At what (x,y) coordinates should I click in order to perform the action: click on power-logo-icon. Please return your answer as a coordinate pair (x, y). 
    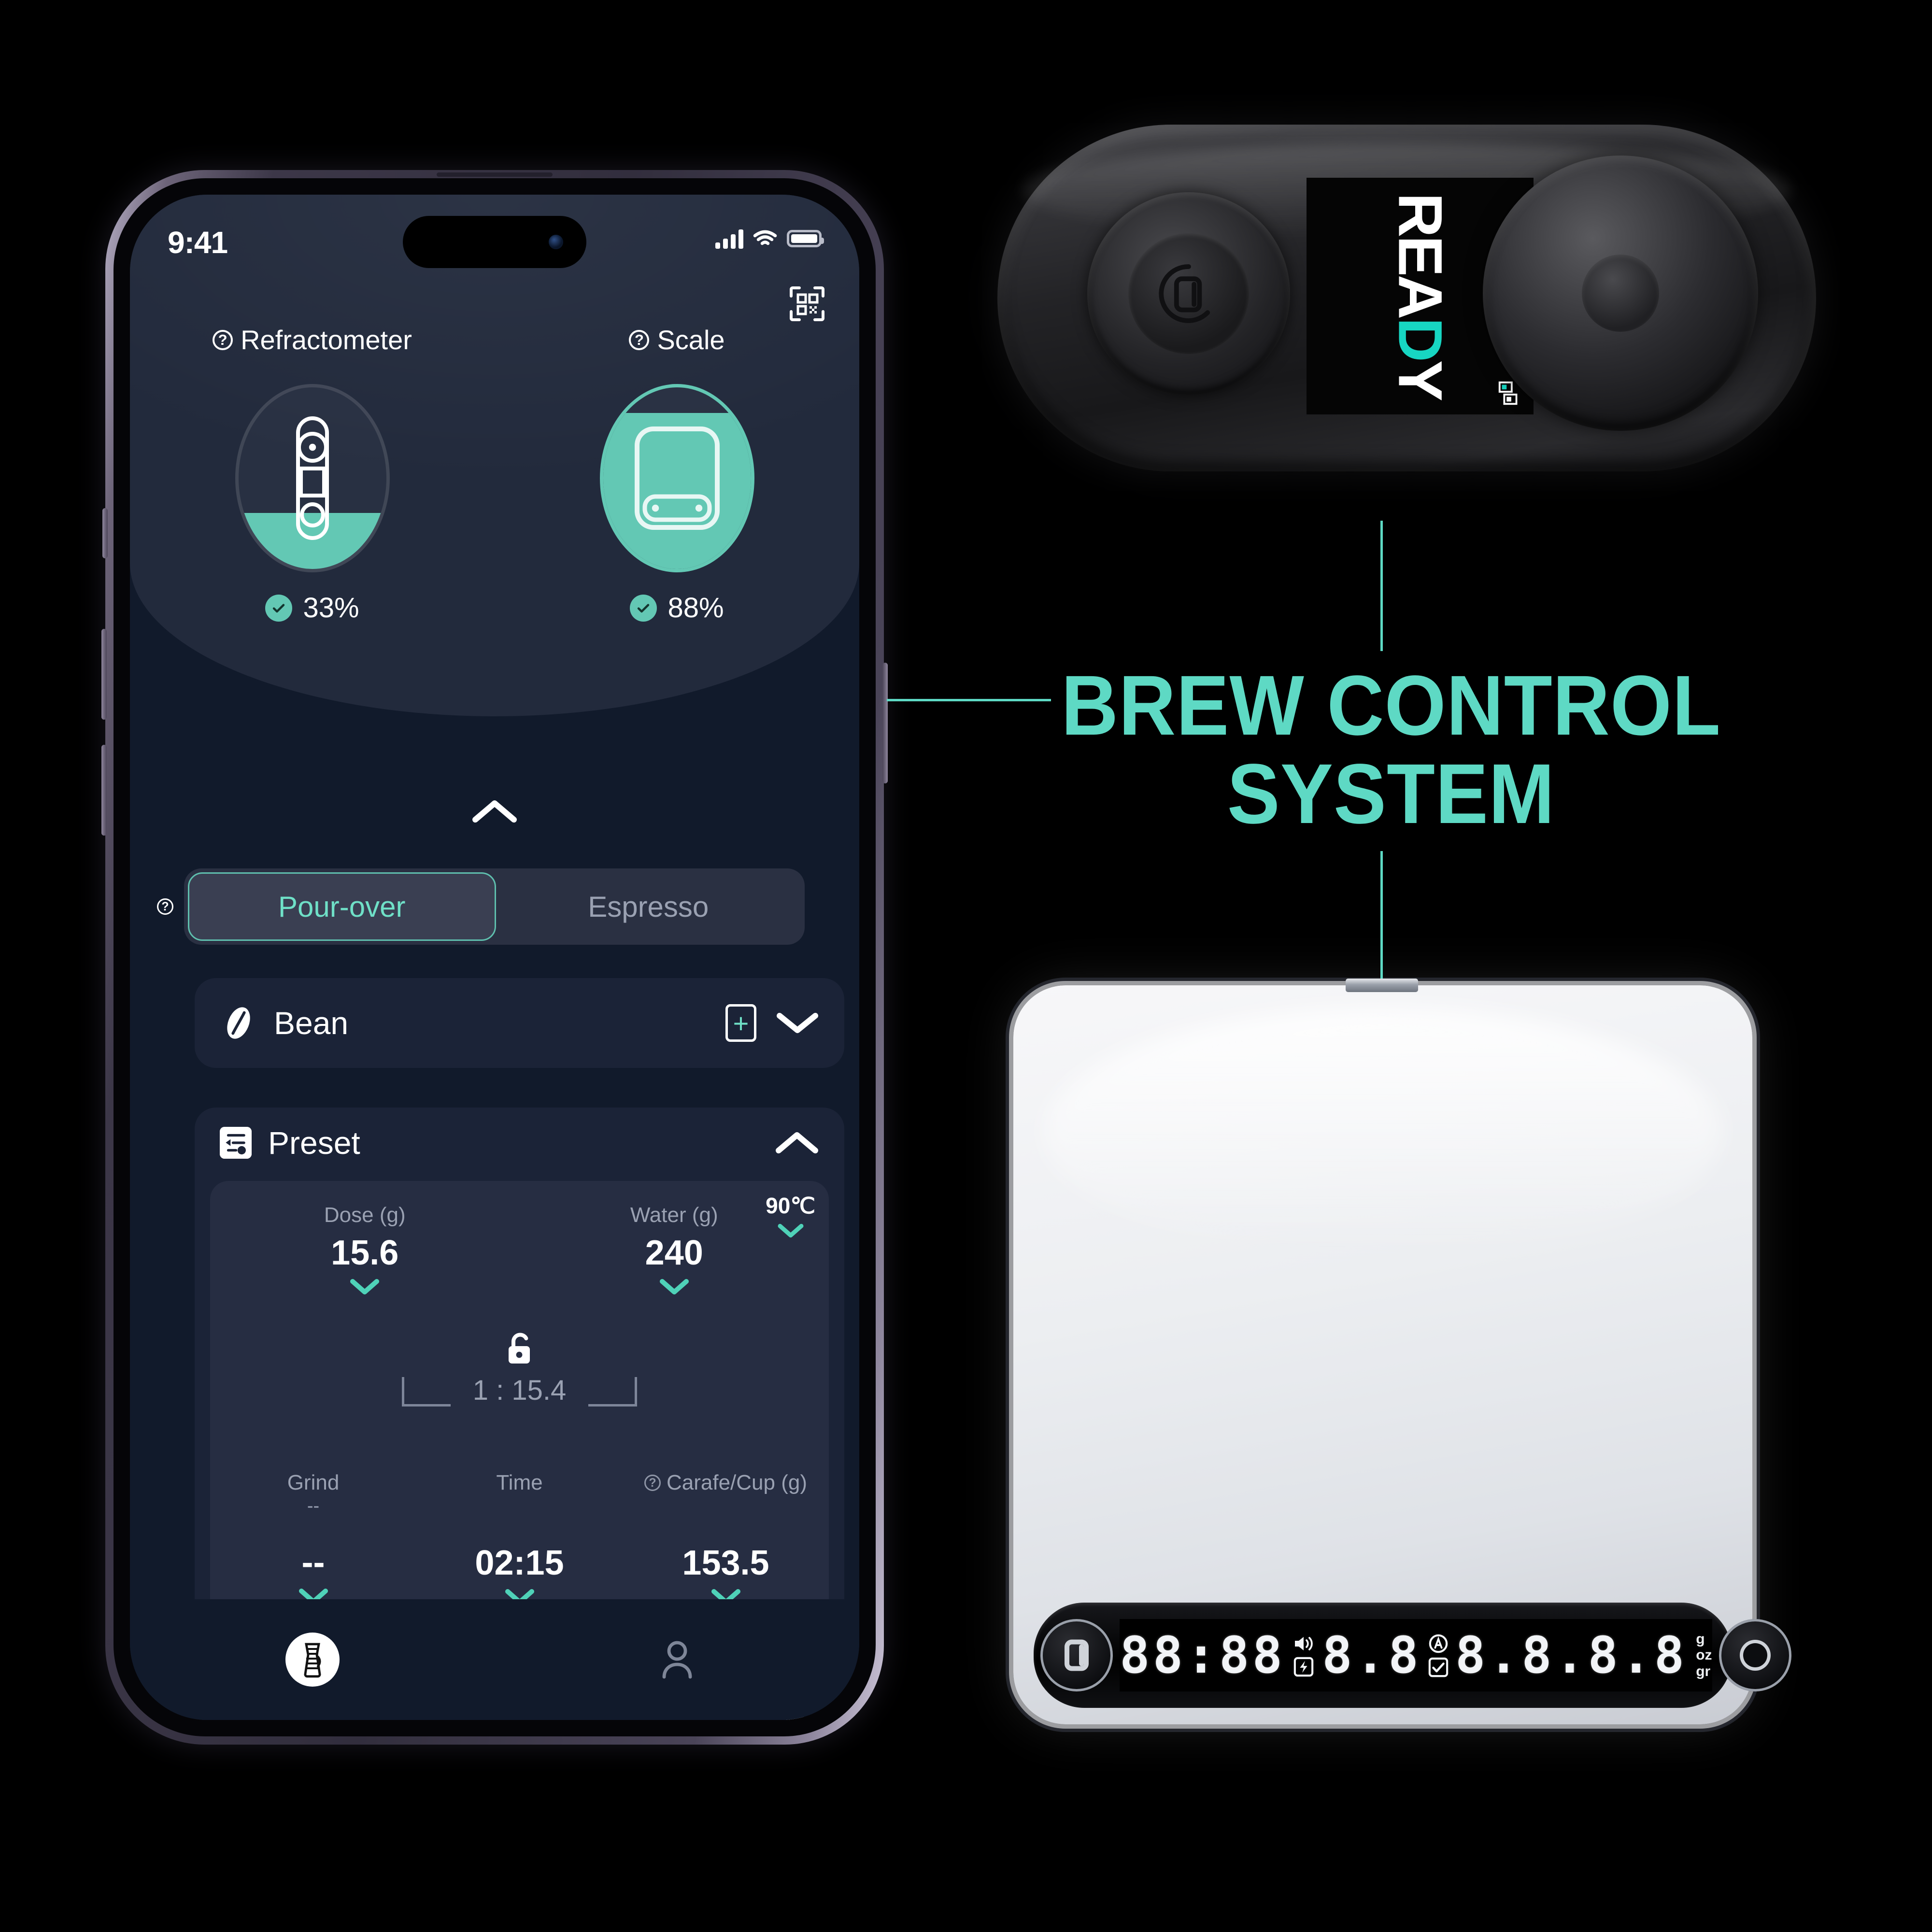
    Looking at the image, I should click on (1184, 293).